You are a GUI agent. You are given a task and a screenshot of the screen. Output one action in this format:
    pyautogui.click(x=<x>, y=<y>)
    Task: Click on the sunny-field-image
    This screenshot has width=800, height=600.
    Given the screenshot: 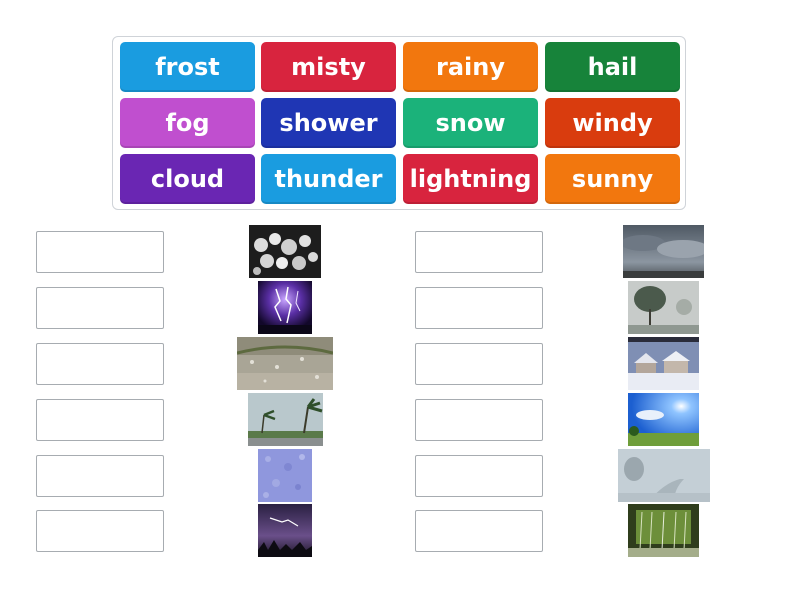 What is the action you would take?
    pyautogui.click(x=663, y=419)
    